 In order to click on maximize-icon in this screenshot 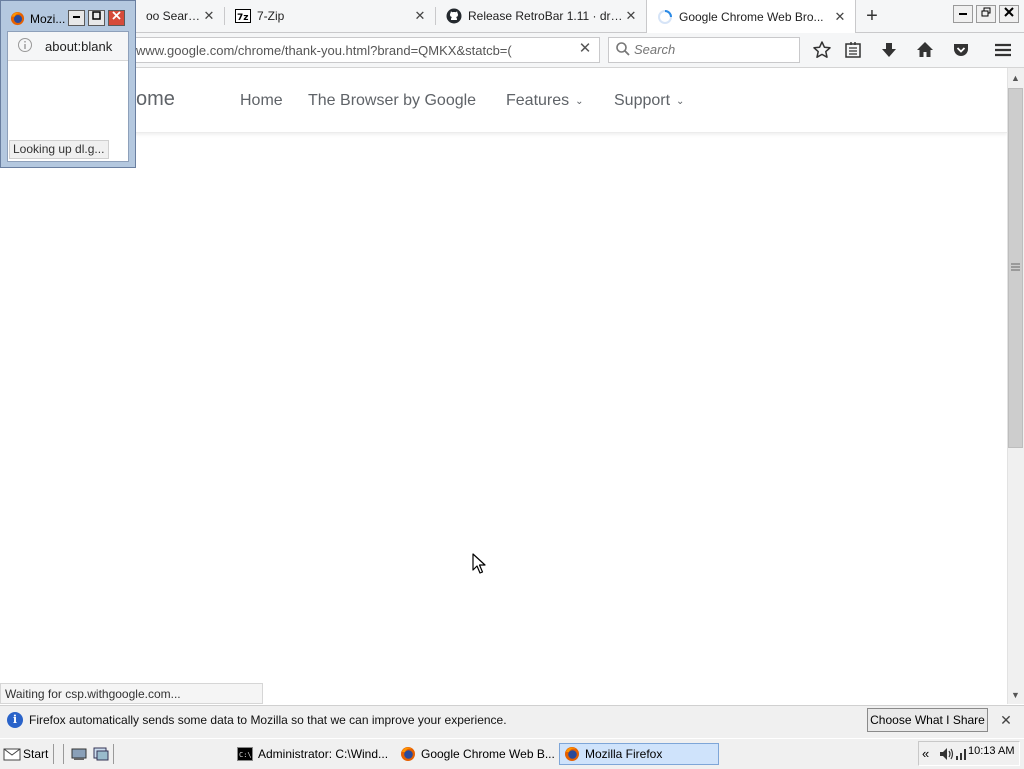, I will do `click(96, 15)`.